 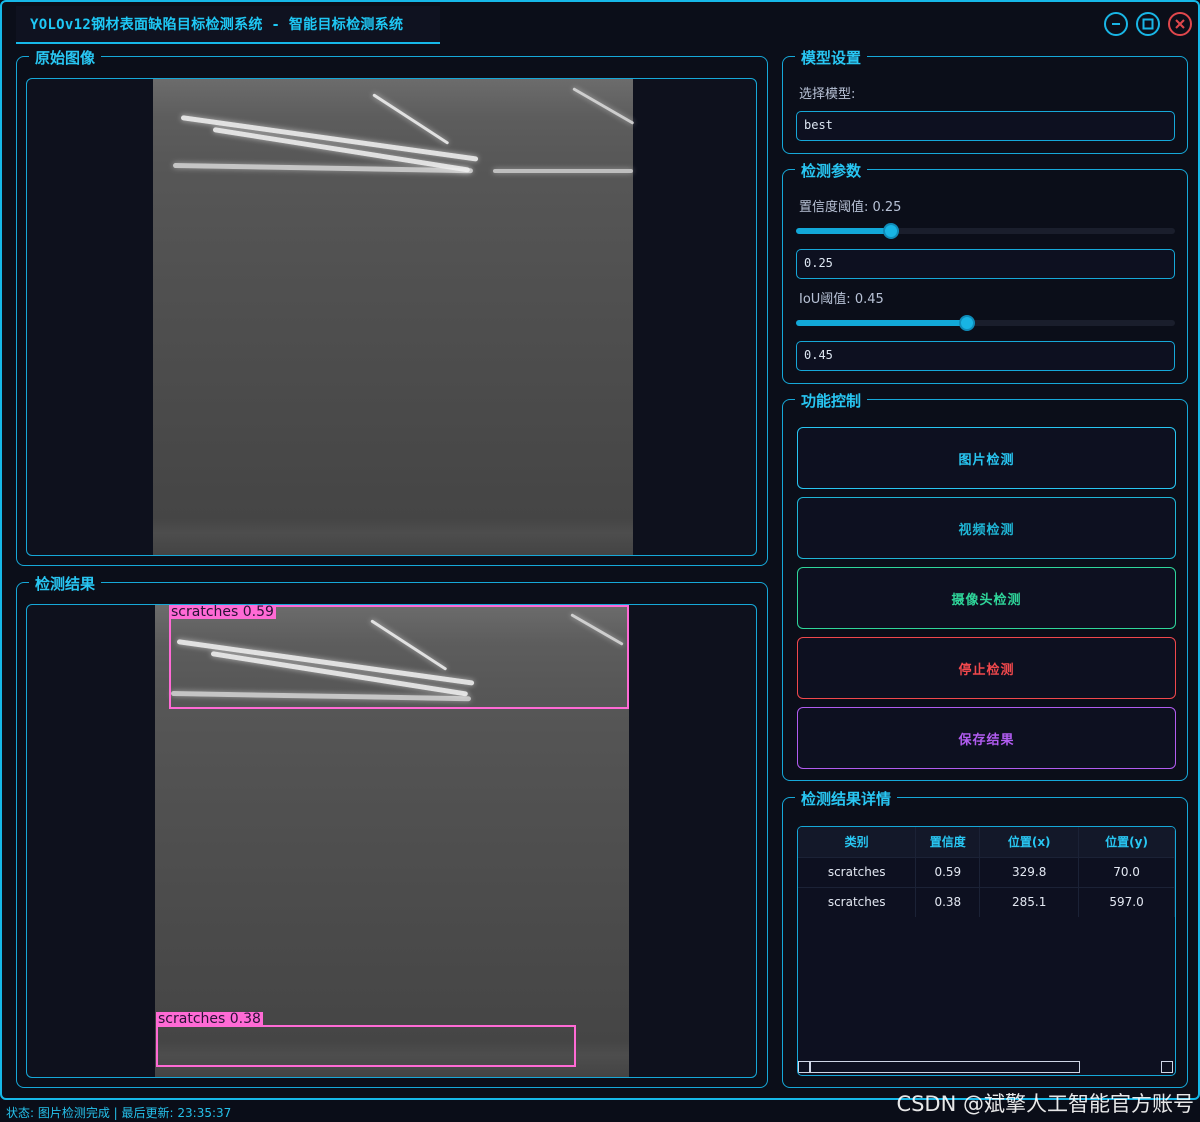 What do you see at coordinates (945, 1067) in the screenshot?
I see `scrollbar-thumb` at bounding box center [945, 1067].